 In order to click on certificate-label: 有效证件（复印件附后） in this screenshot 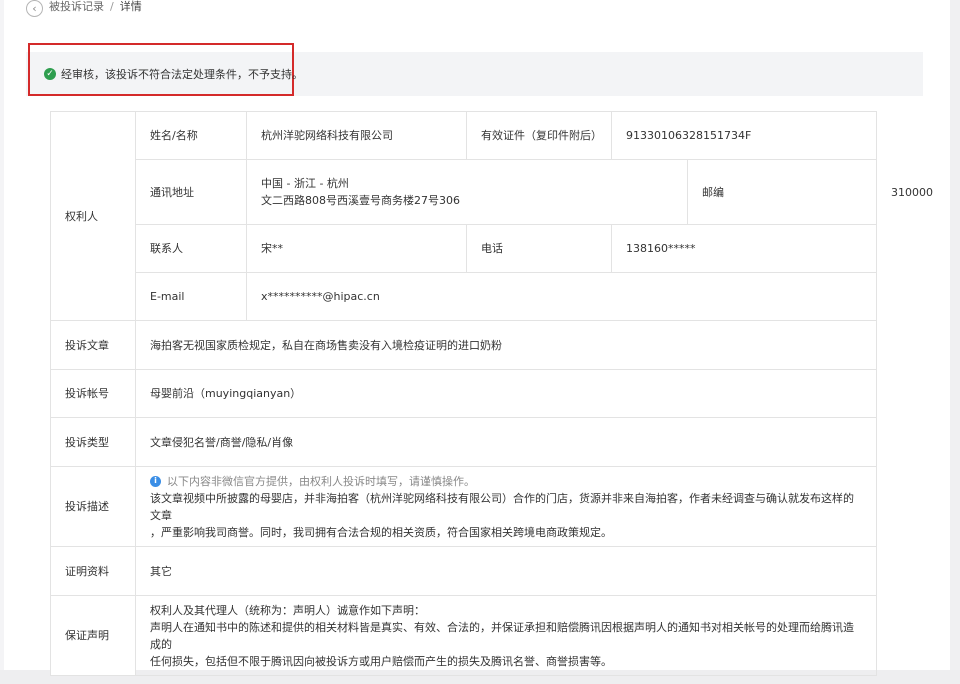, I will do `click(539, 135)`.